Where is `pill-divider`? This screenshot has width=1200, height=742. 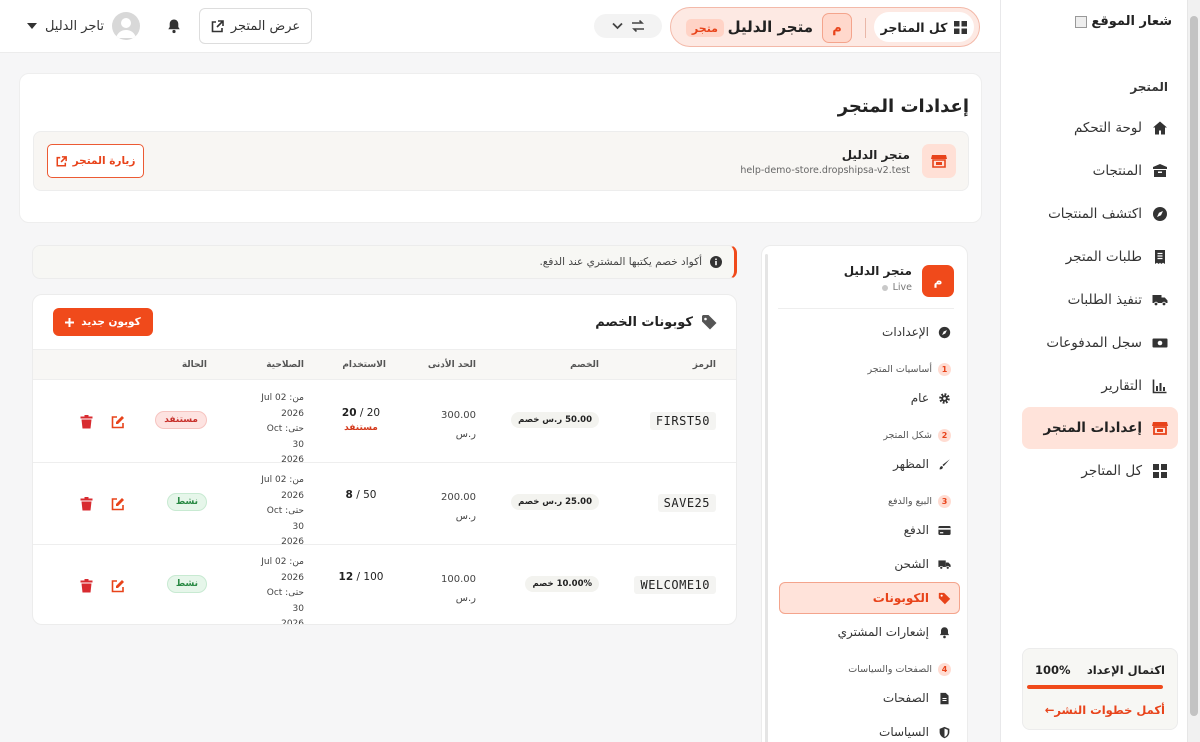
pill-divider is located at coordinates (865, 28).